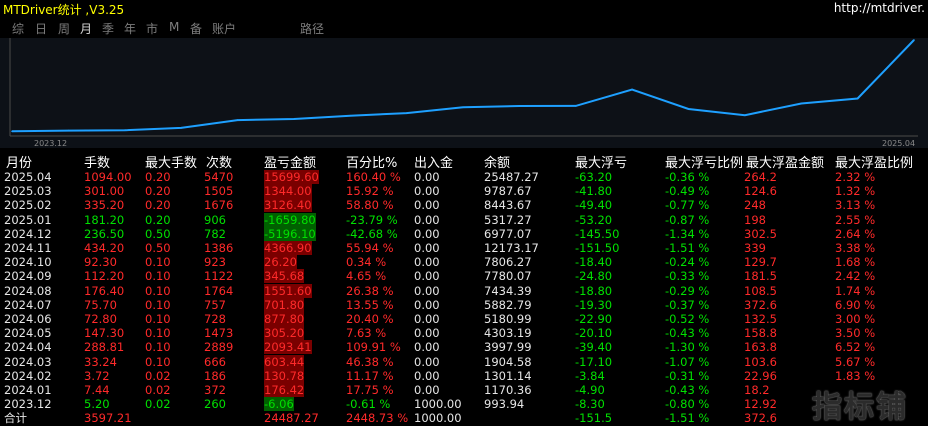 This screenshot has width=928, height=426. I want to click on cell-maxlots: 0.02, so click(158, 375).